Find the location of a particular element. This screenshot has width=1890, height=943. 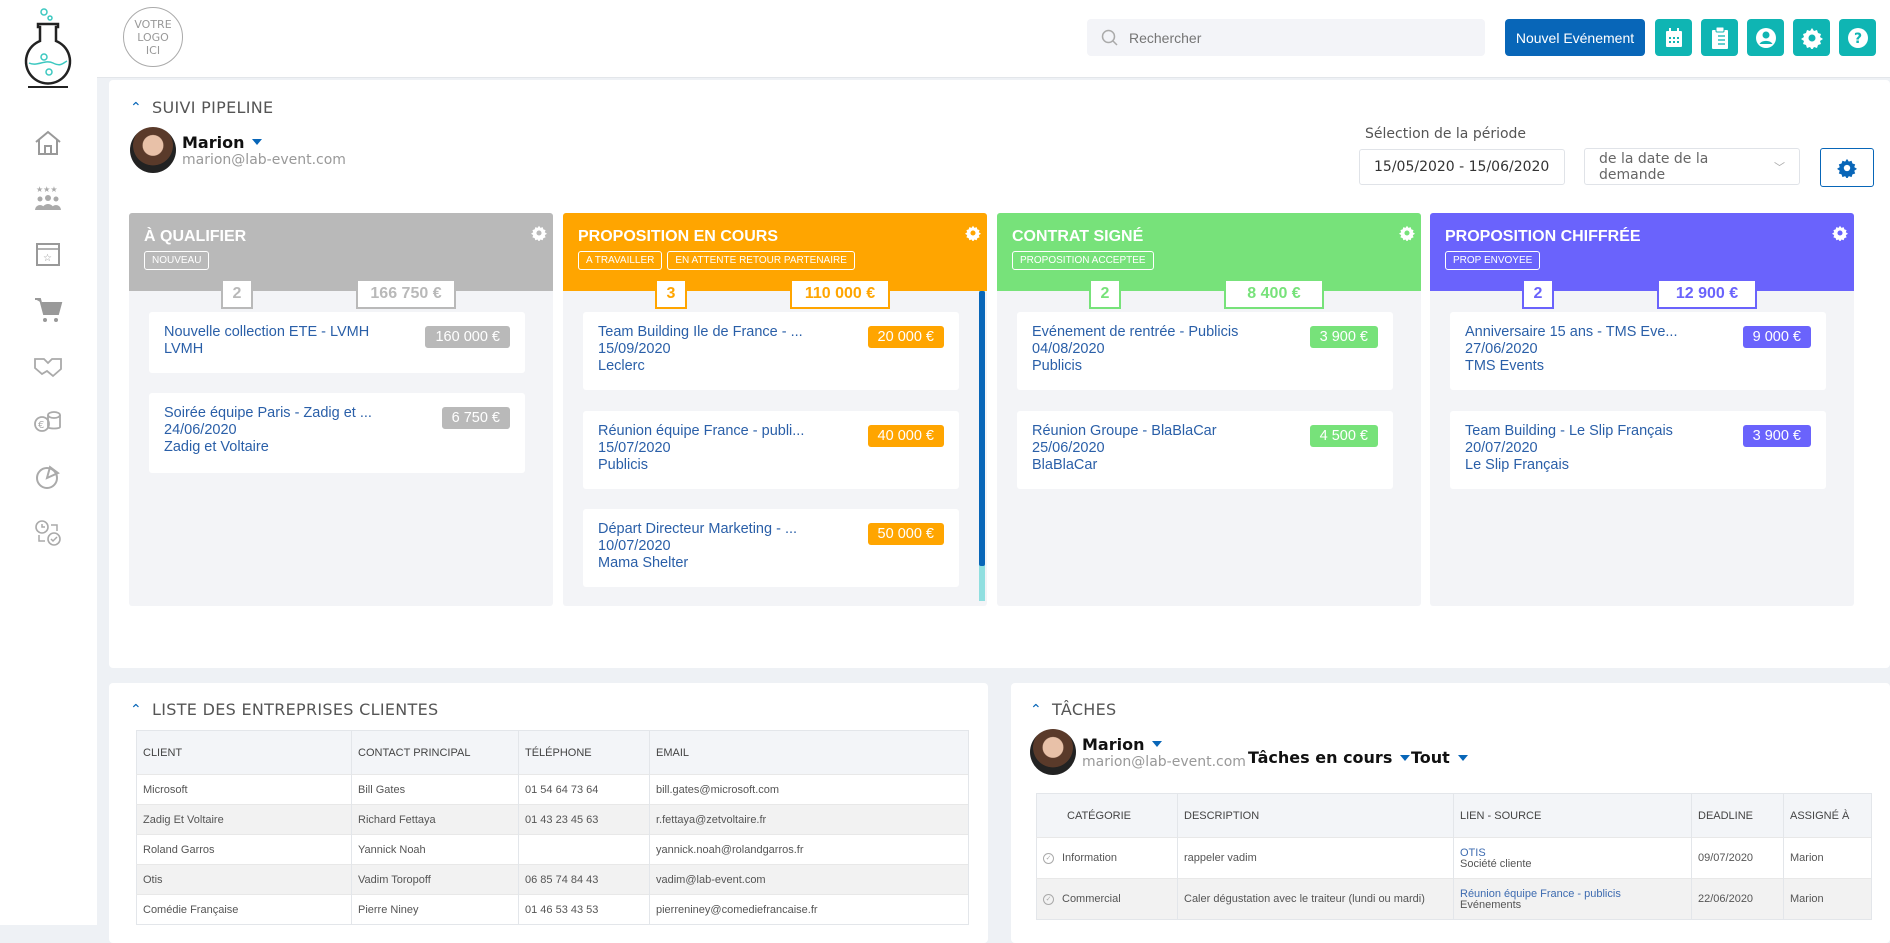

status-tag: PROPOSITION ACCEPTEE is located at coordinates (1083, 260).